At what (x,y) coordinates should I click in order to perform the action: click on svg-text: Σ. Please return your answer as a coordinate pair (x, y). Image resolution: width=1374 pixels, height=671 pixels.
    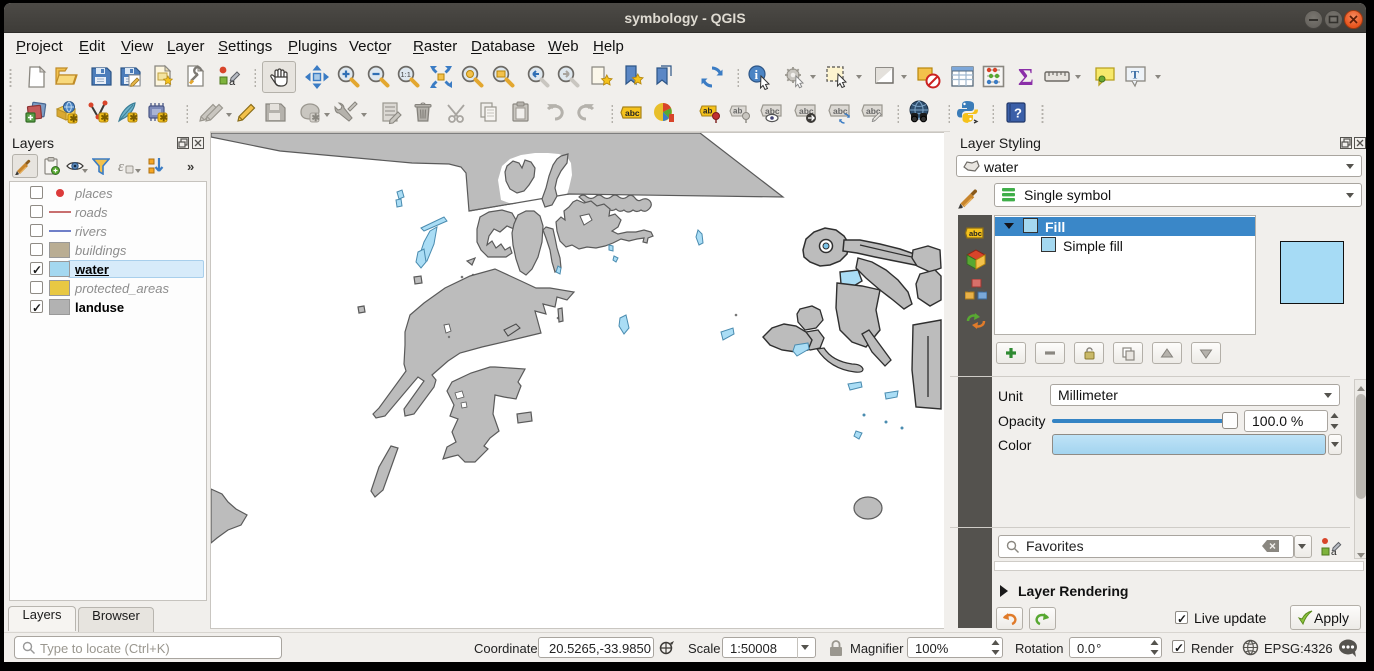
    Looking at the image, I should click on (1026, 77).